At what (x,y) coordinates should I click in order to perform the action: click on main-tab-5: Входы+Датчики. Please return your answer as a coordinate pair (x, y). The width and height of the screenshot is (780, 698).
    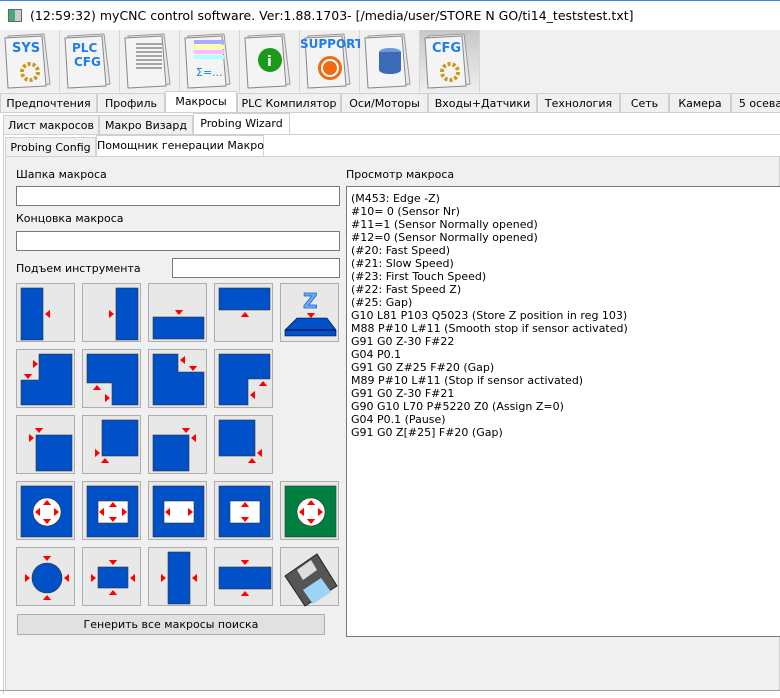
    Looking at the image, I should click on (482, 103).